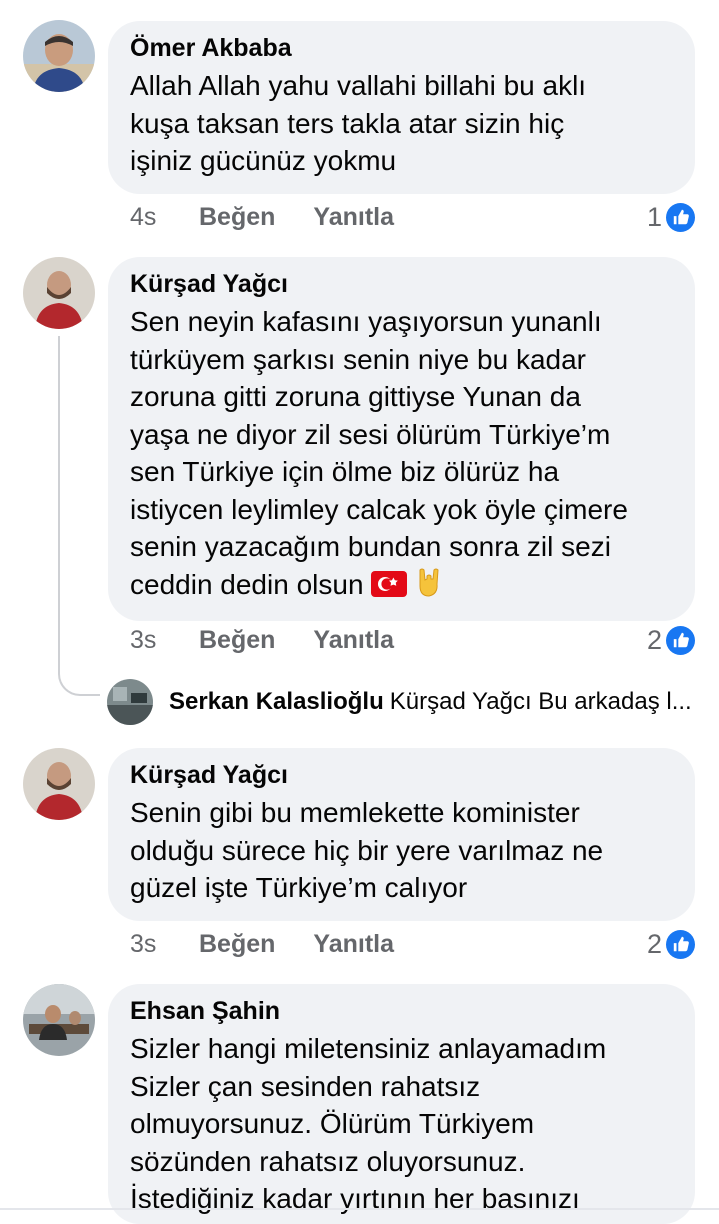 Image resolution: width=719 pixels, height=1224 pixels. What do you see at coordinates (164, 217) in the screenshot?
I see `comment-time: 4s` at bounding box center [164, 217].